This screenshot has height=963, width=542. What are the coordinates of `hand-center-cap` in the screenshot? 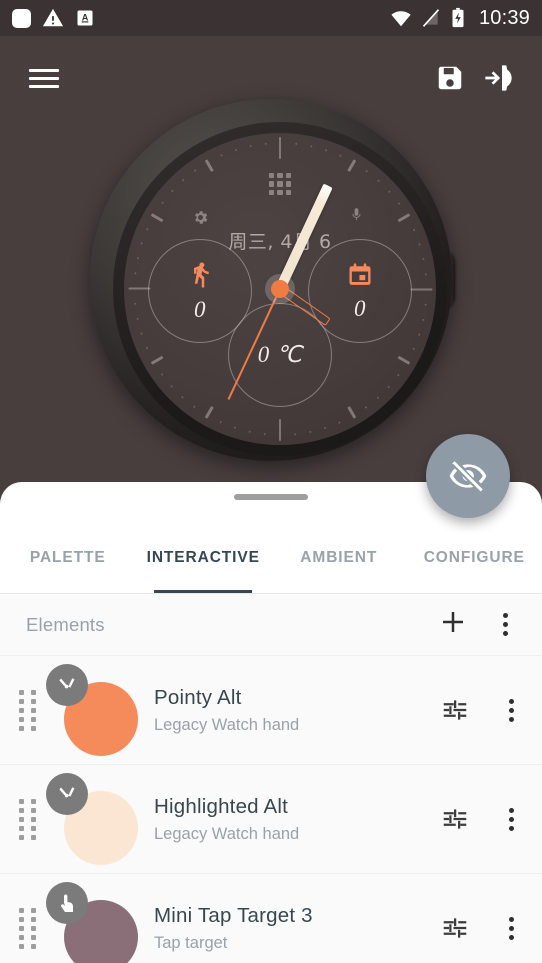 It's located at (280, 289).